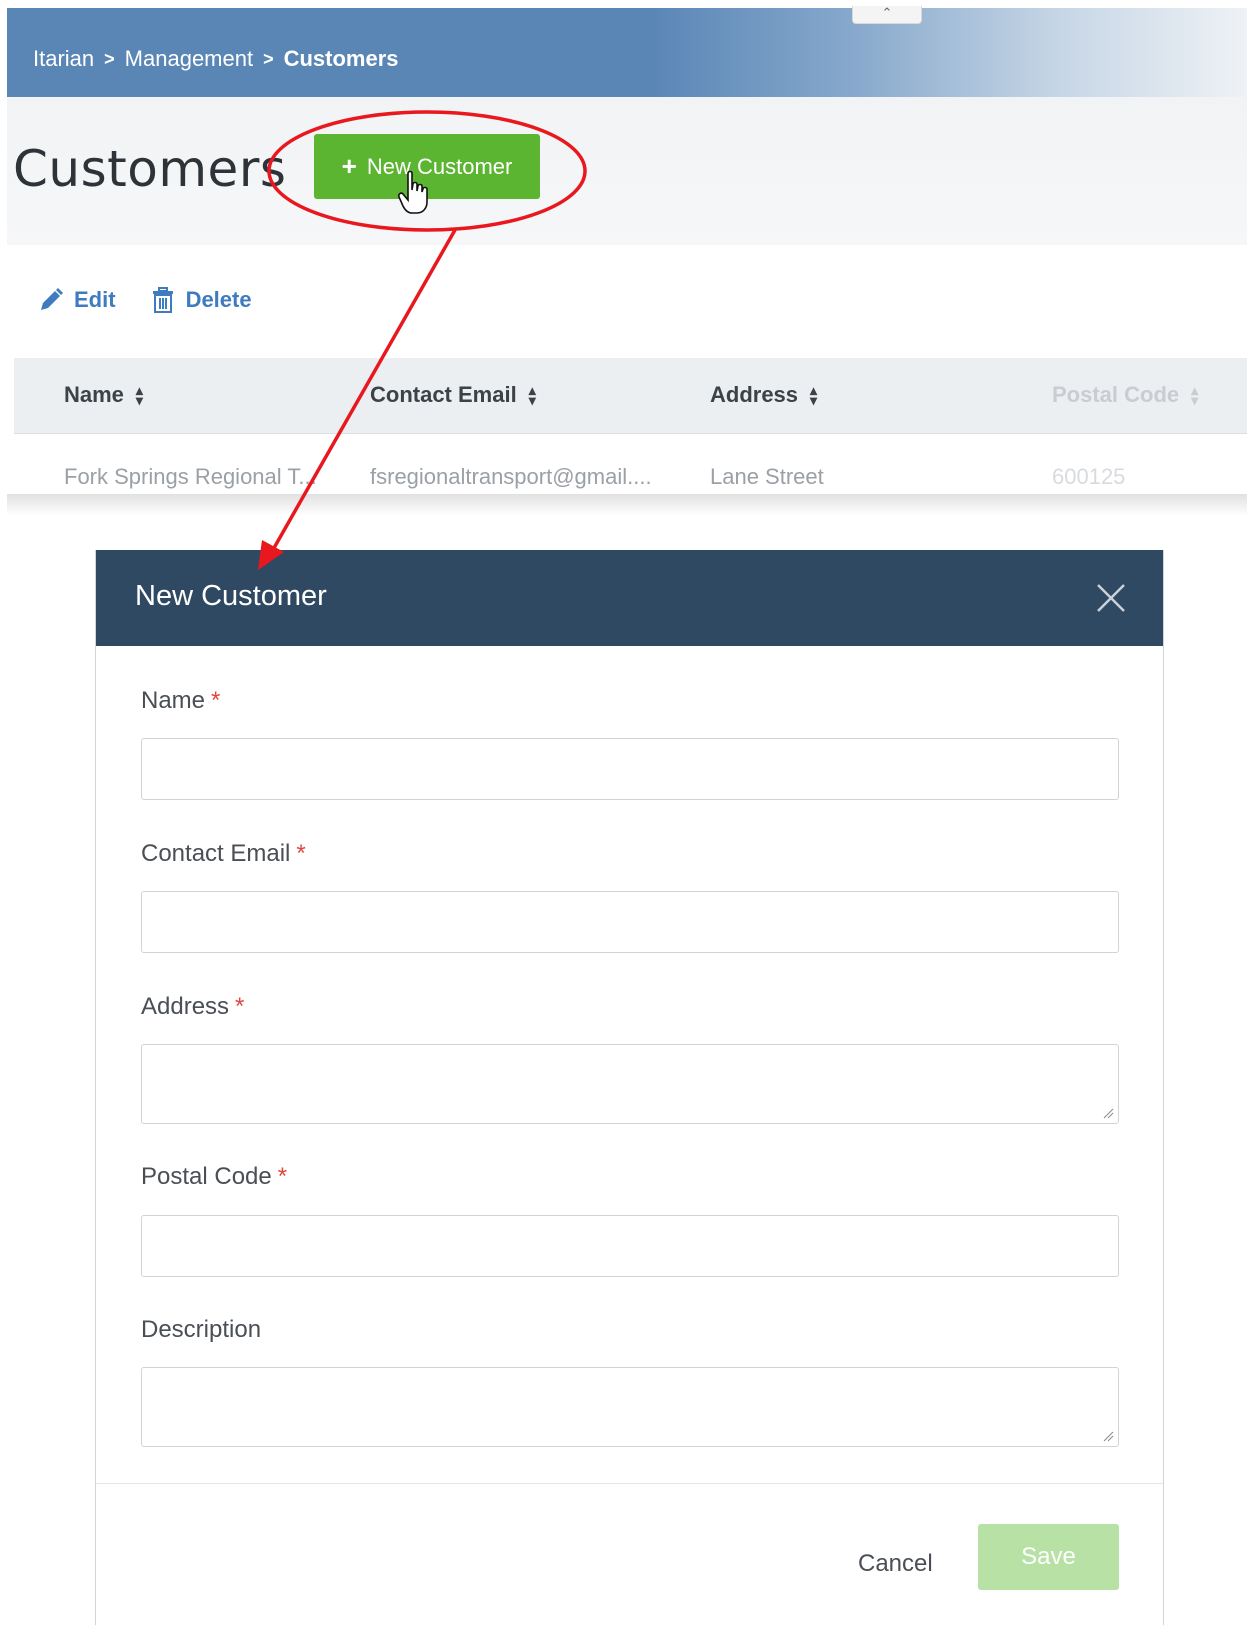 The height and width of the screenshot is (1625, 1247). What do you see at coordinates (627, 52) in the screenshot?
I see `top-header-bar: Itarian > Management > Customers` at bounding box center [627, 52].